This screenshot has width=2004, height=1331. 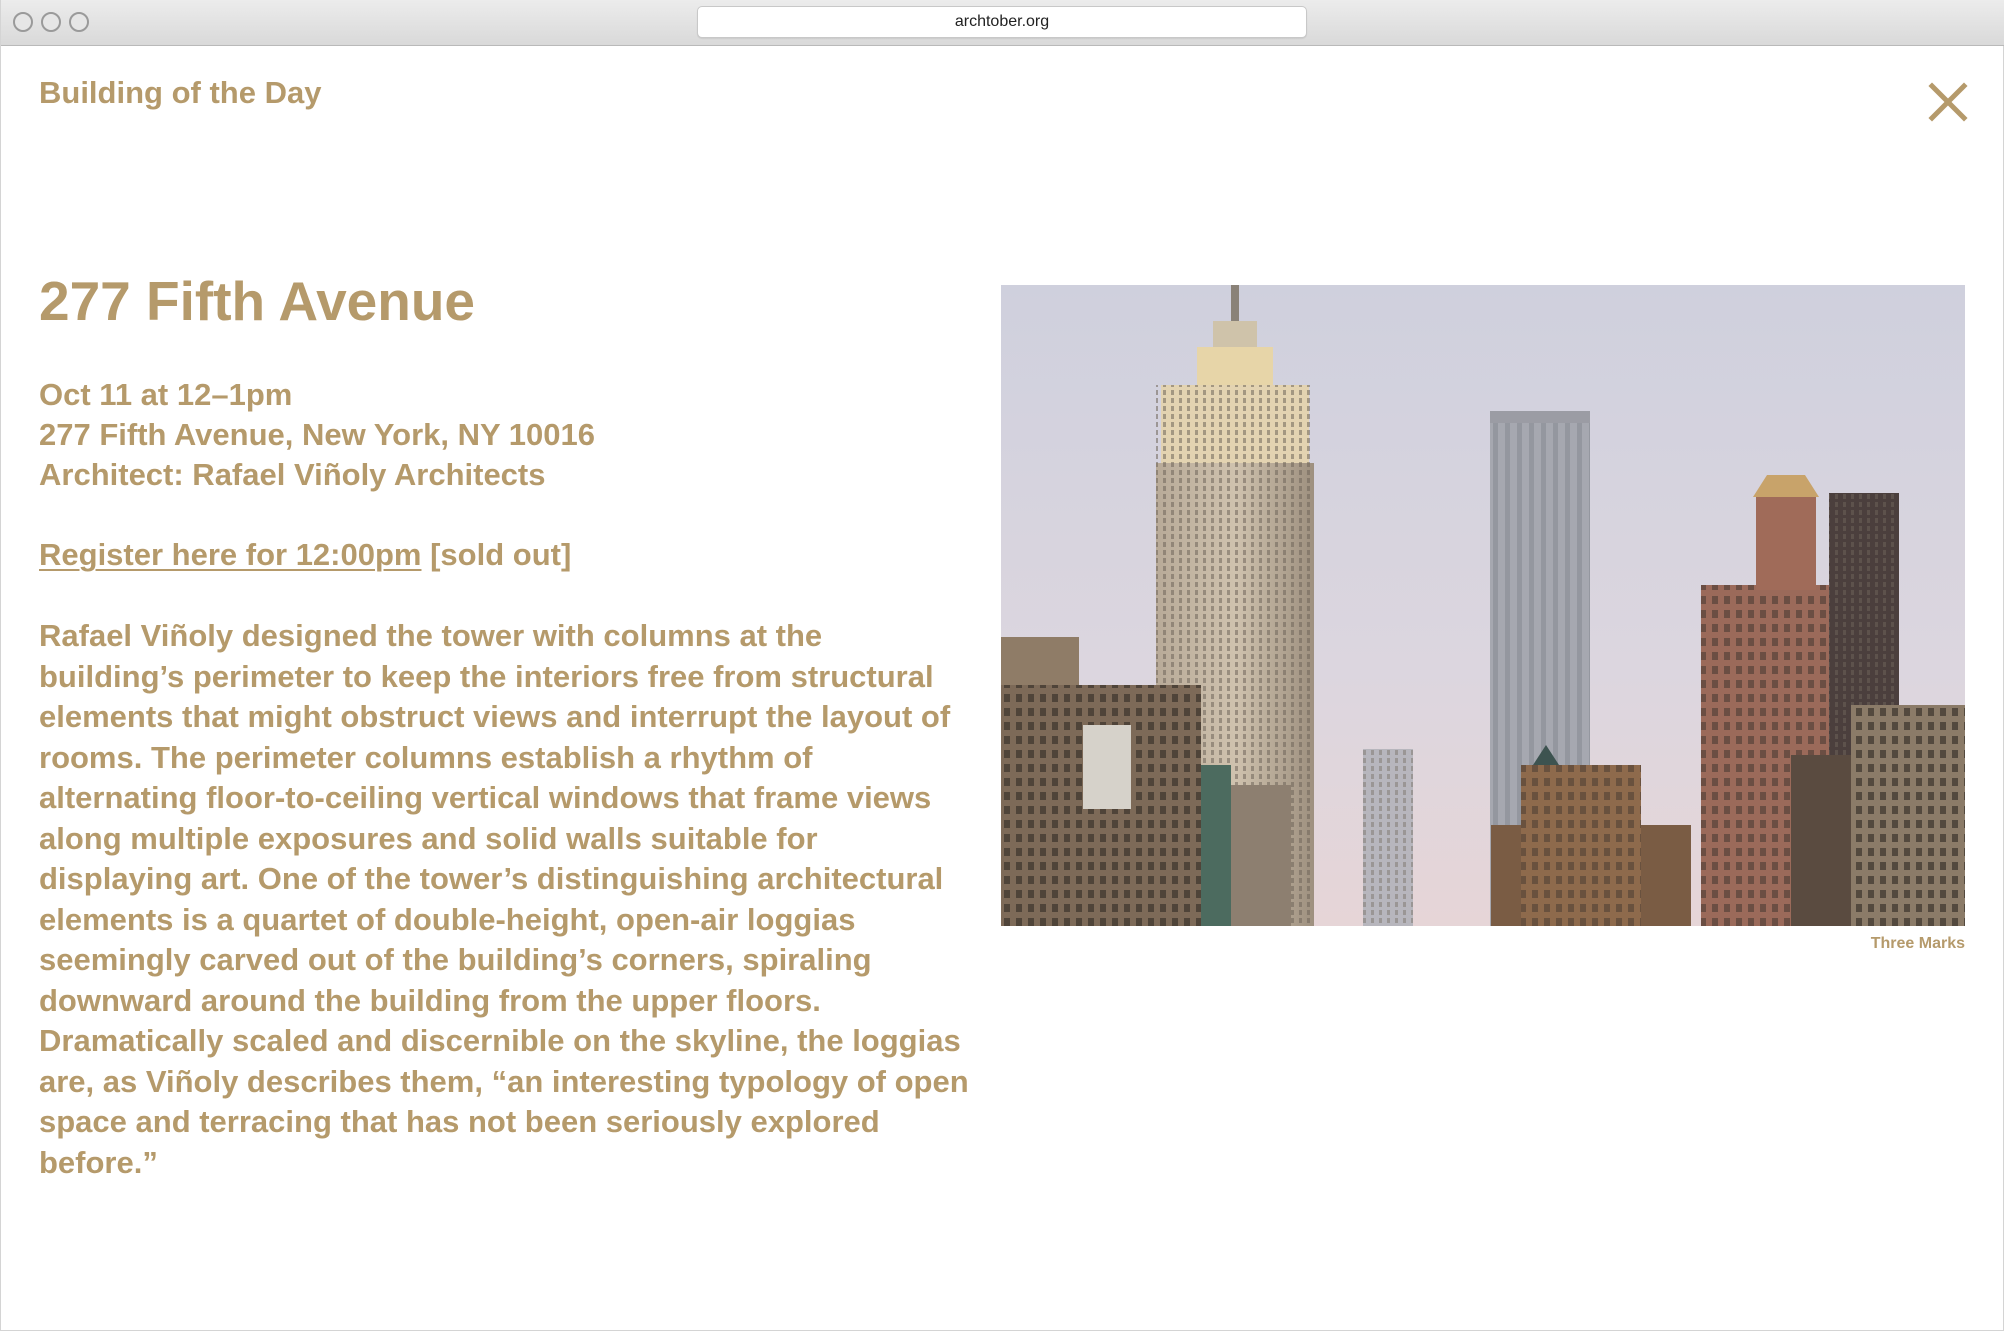 I want to click on event-architect: Architect: Rafael Viñoly Architects, so click(x=292, y=474).